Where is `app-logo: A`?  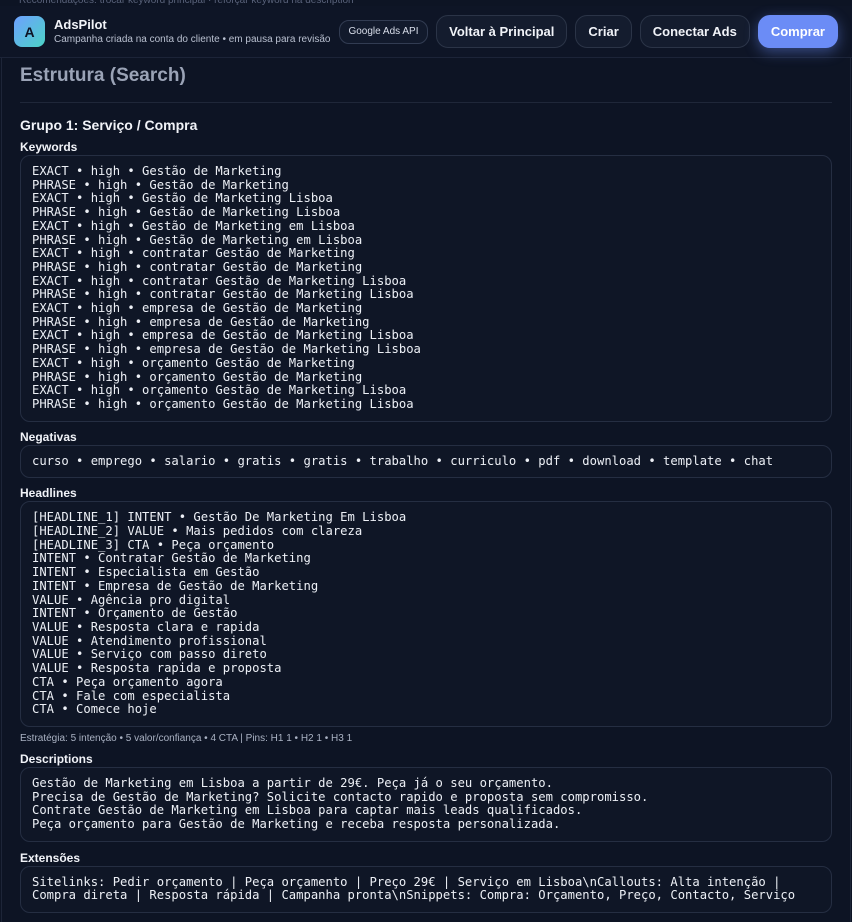
app-logo: A is located at coordinates (29, 31).